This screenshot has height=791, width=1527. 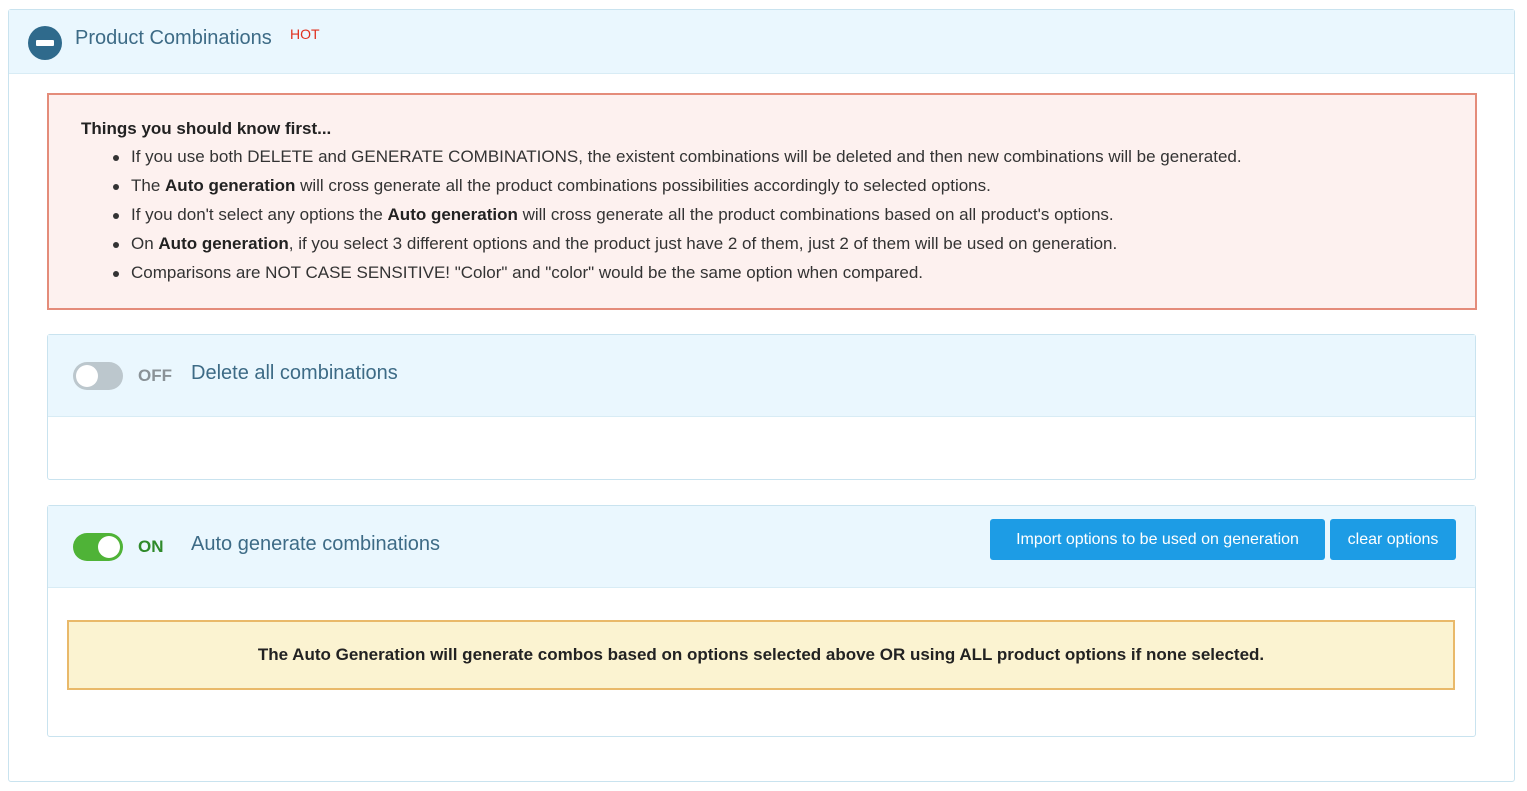 What do you see at coordinates (305, 34) in the screenshot?
I see `hot-badge: HOT` at bounding box center [305, 34].